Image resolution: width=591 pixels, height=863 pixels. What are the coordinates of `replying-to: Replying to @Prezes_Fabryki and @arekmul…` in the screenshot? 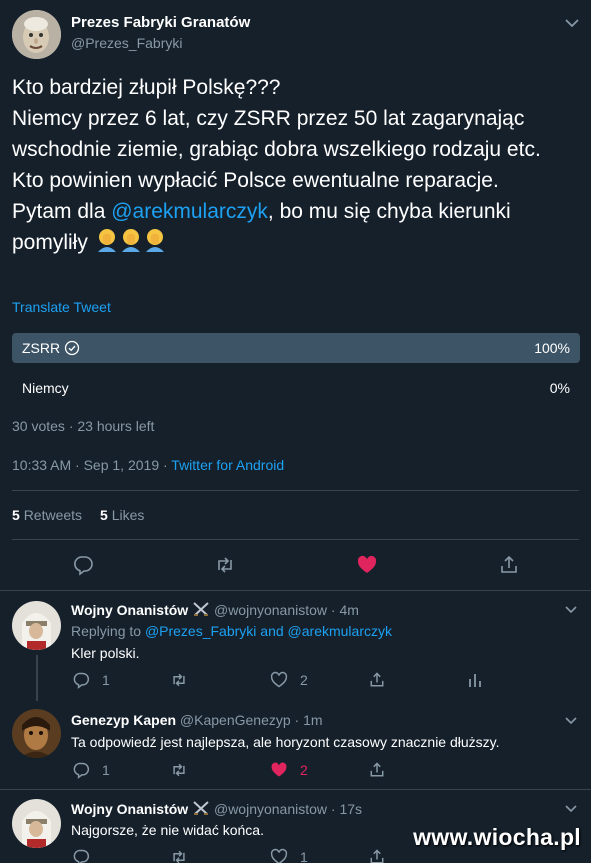 It's located at (231, 631).